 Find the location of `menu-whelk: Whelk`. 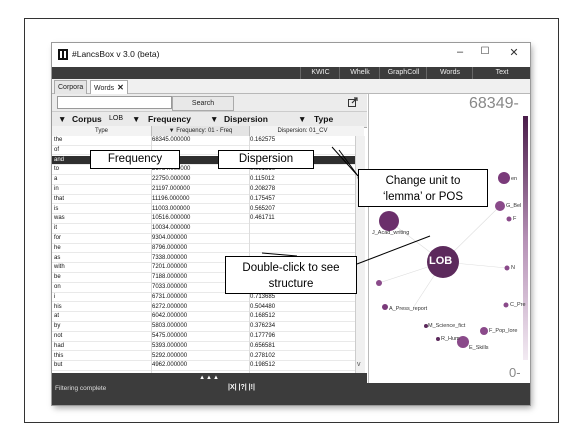

menu-whelk: Whelk is located at coordinates (359, 73).